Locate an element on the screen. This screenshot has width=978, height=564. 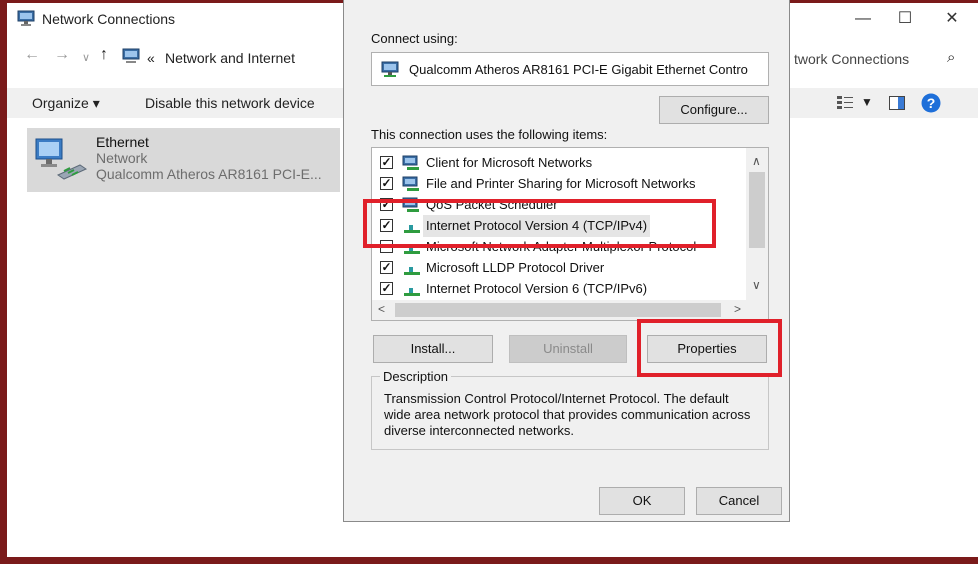
scroll-down-arrow-icon: ∨ is located at coordinates (756, 285).